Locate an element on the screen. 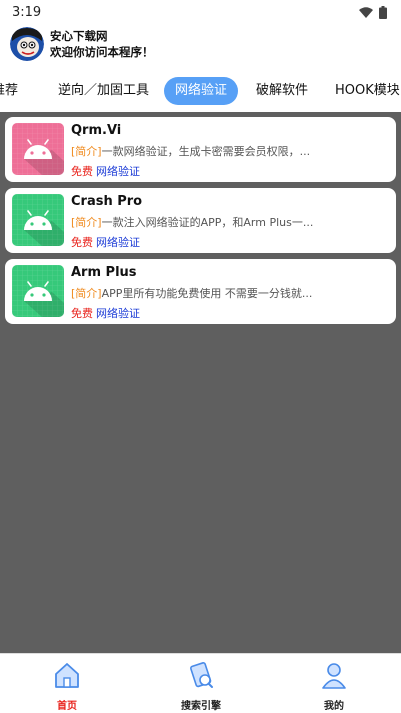  tab-hook-module: HOOK模块 is located at coordinates (367, 91).